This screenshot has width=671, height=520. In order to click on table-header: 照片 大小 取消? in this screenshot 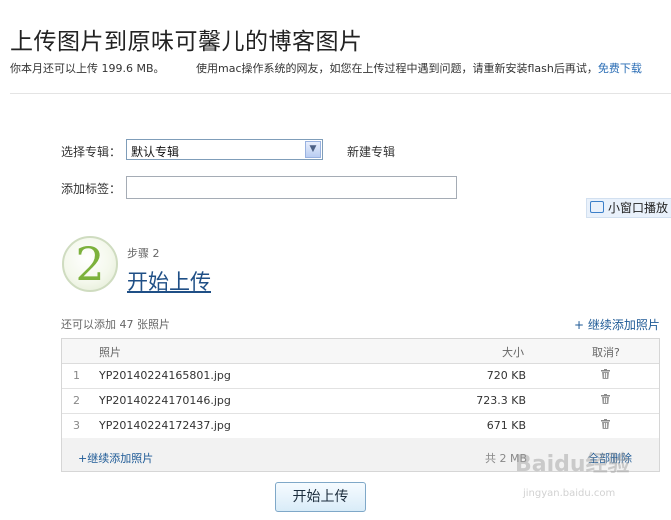, I will do `click(360, 351)`.